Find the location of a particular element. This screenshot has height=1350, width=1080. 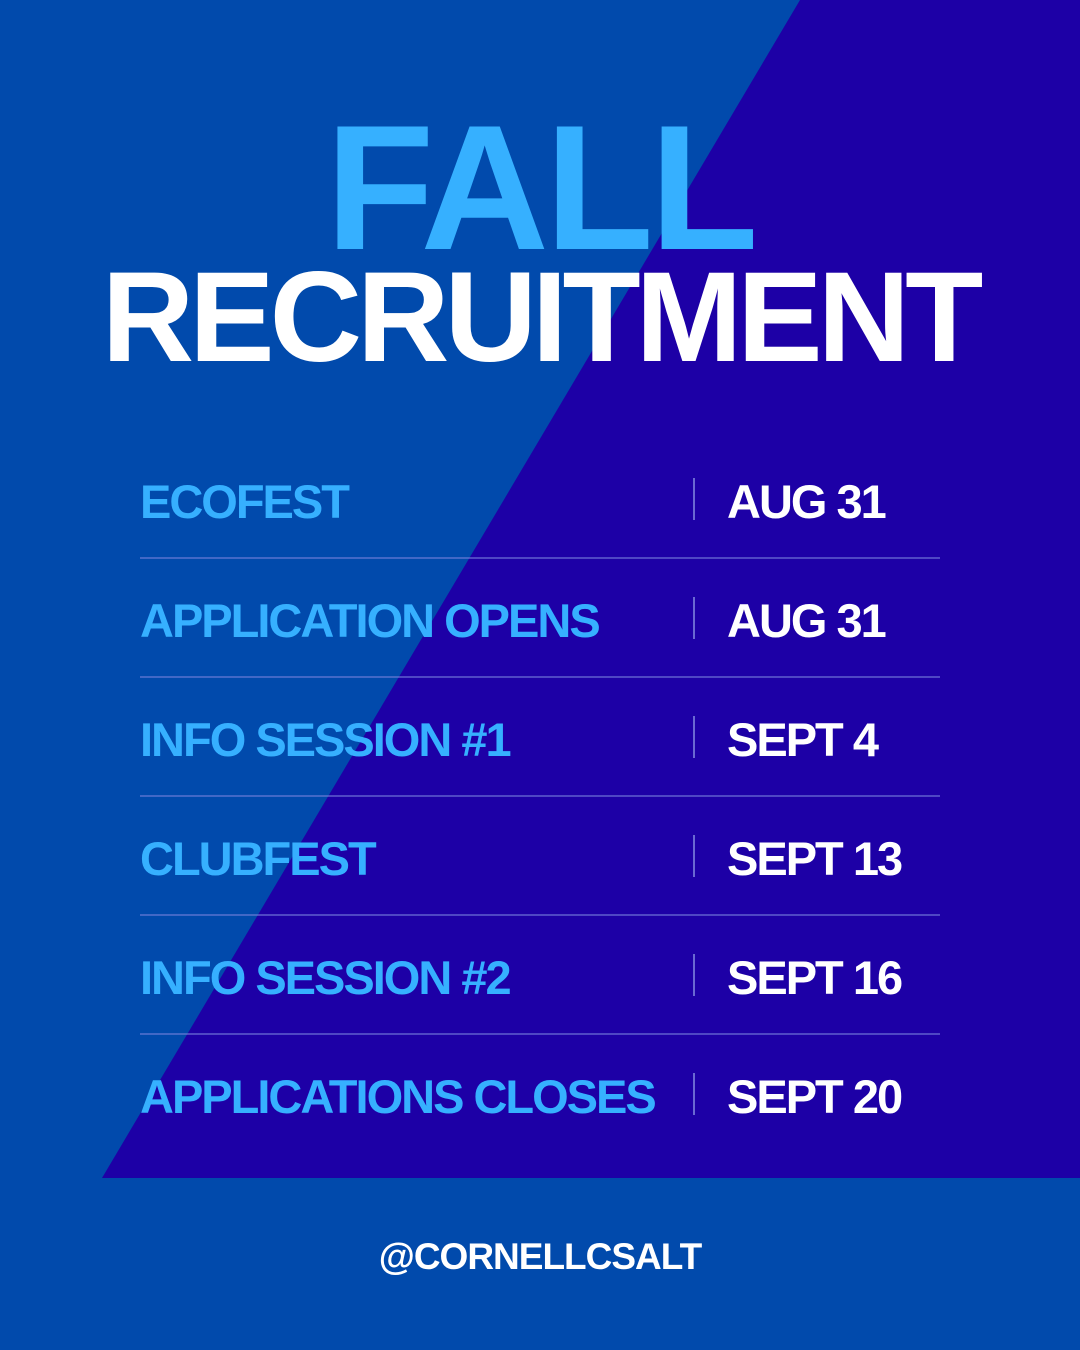

event-date: SEPT 20 is located at coordinates (815, 1096).